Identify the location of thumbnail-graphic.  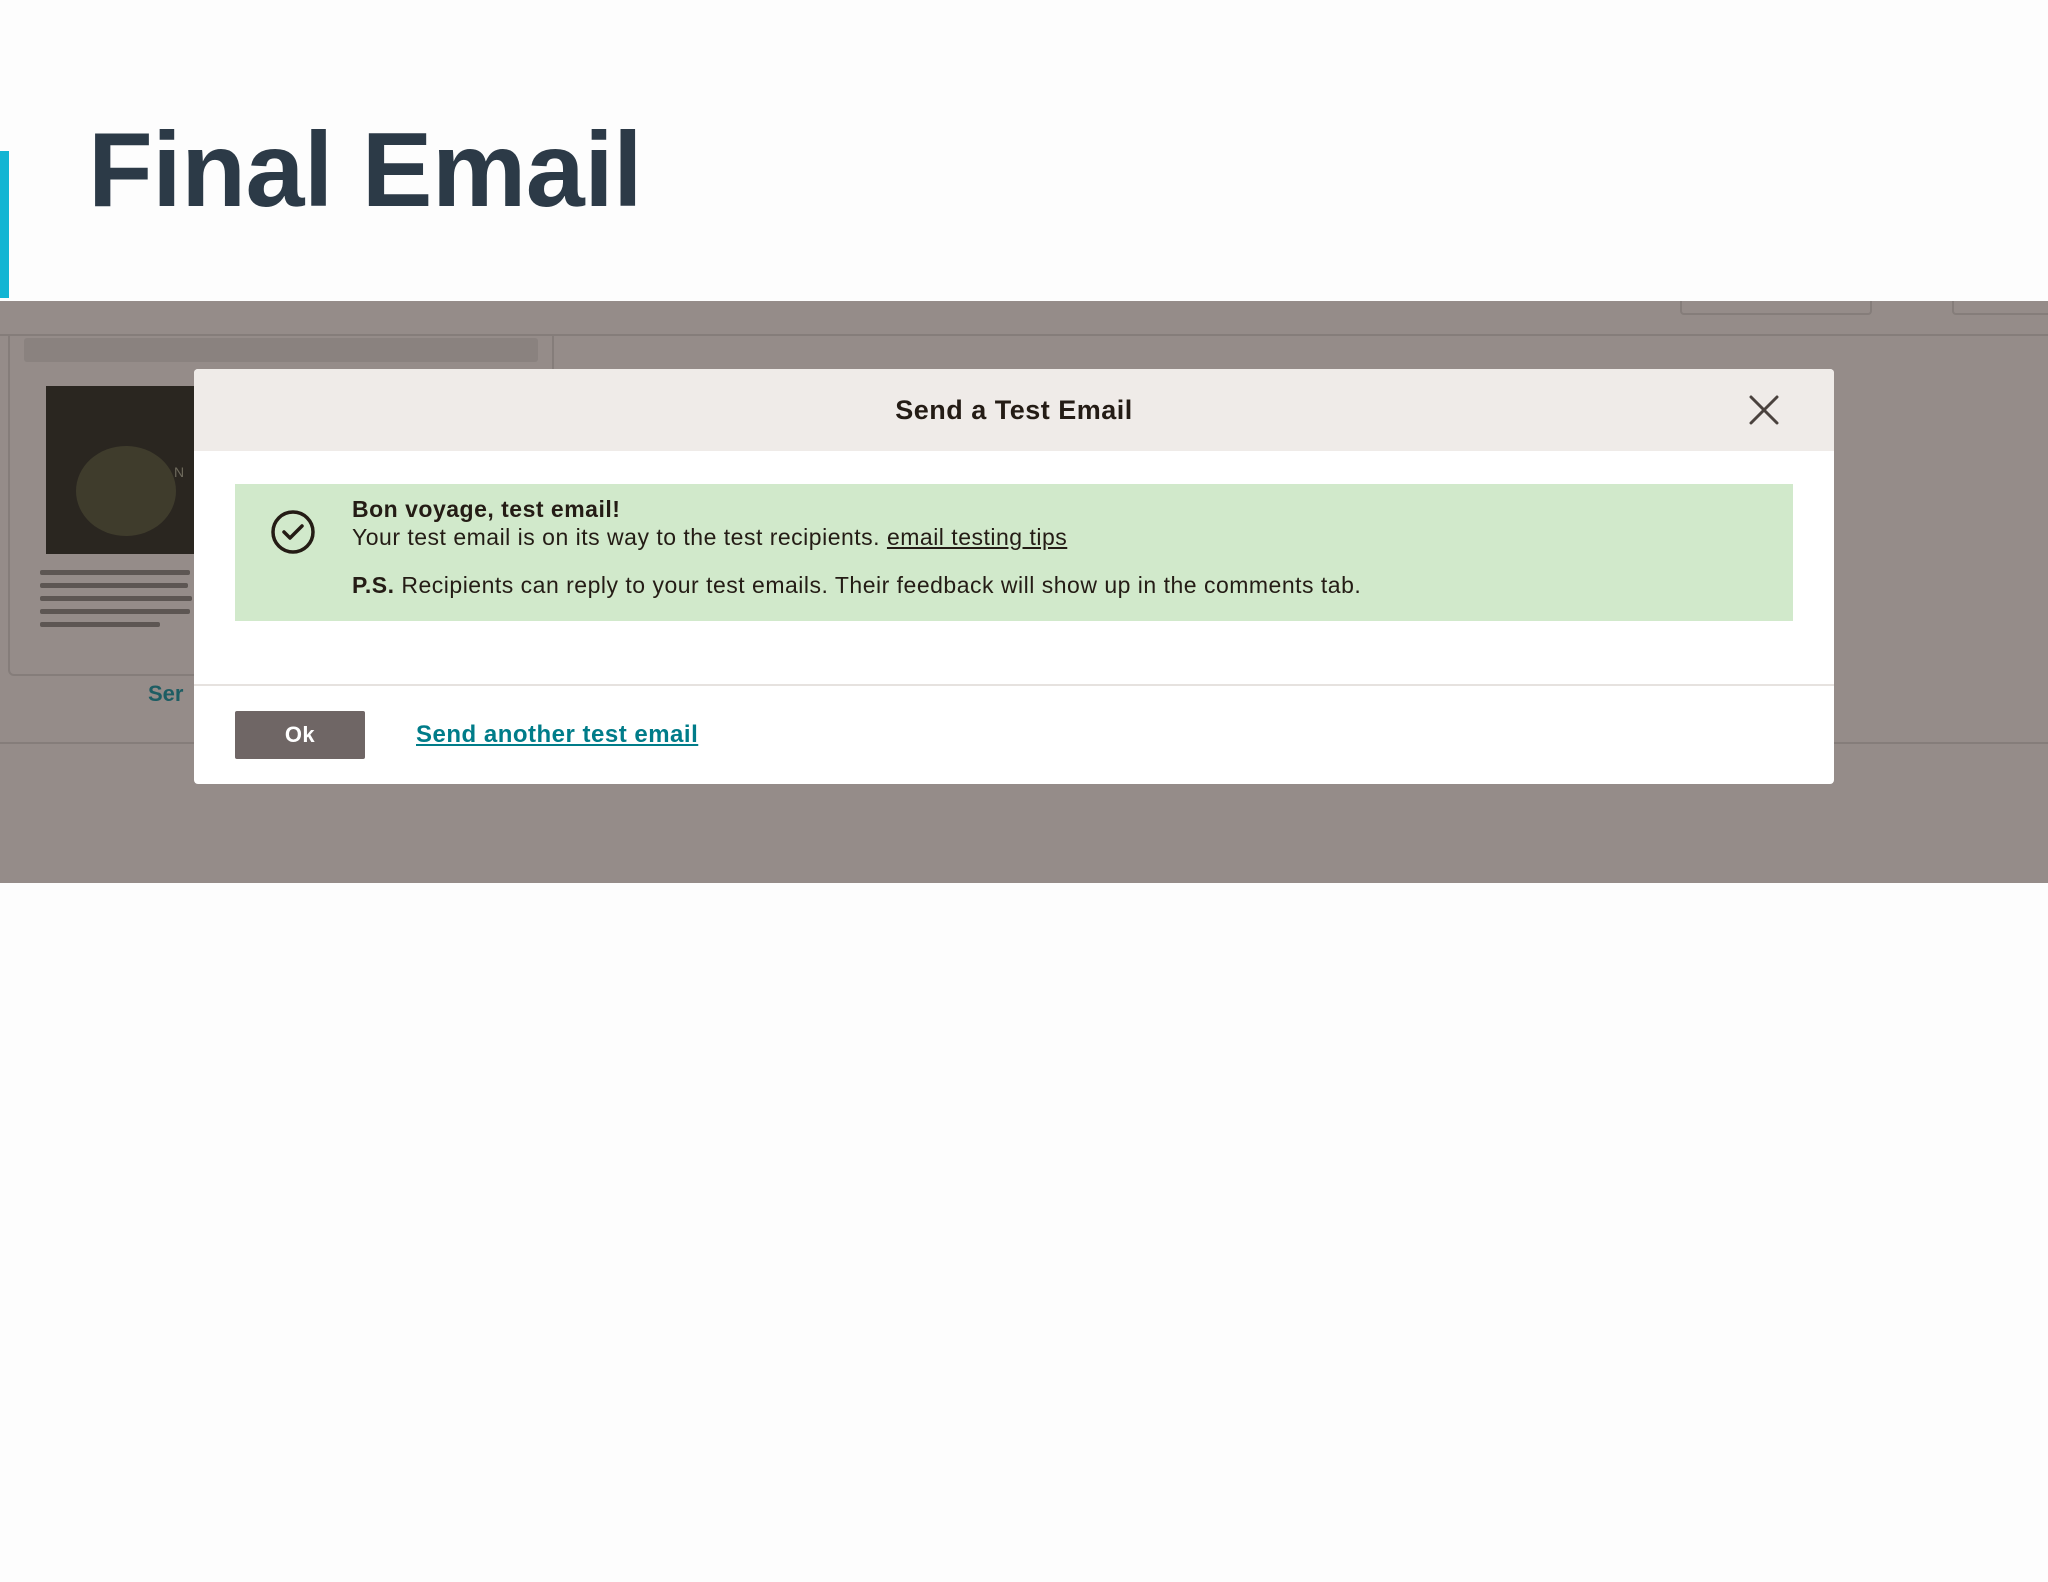
(126, 491).